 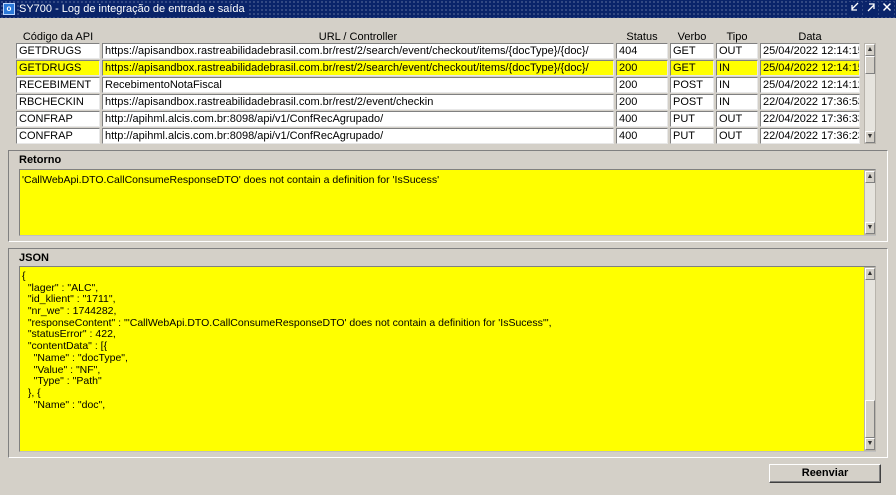 What do you see at coordinates (810, 136) in the screenshot?
I see `cell-data: 22/04/2022 17:36:23` at bounding box center [810, 136].